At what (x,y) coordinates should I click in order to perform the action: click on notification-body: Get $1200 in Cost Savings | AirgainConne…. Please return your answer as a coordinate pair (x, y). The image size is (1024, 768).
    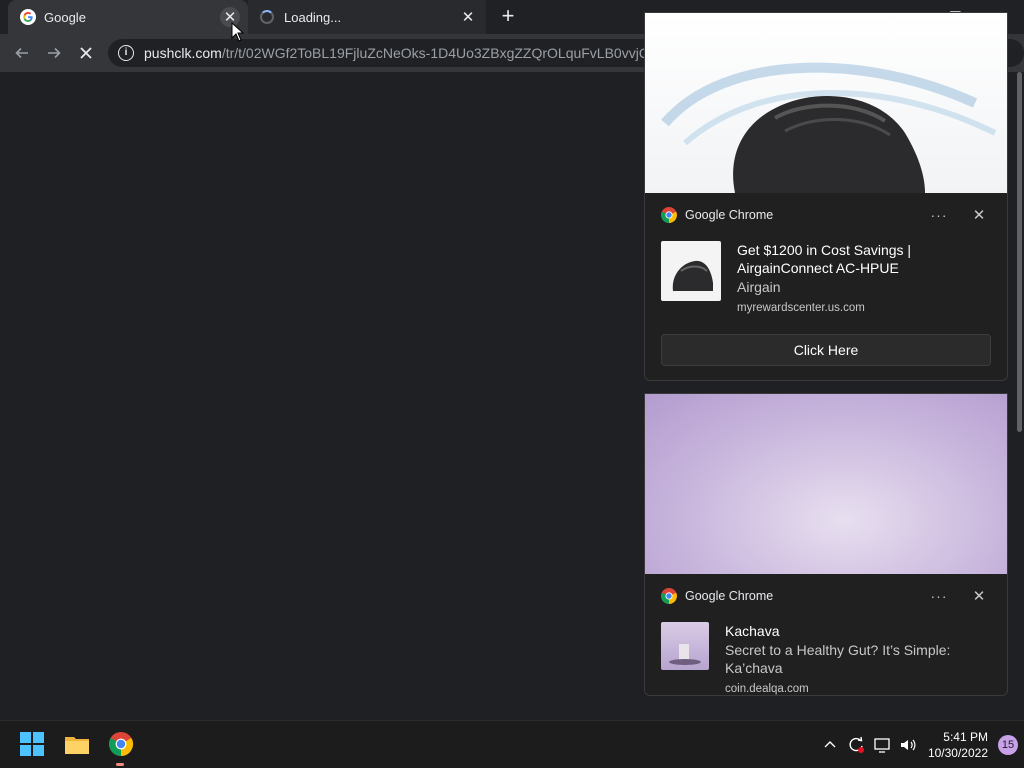
    Looking at the image, I should click on (826, 275).